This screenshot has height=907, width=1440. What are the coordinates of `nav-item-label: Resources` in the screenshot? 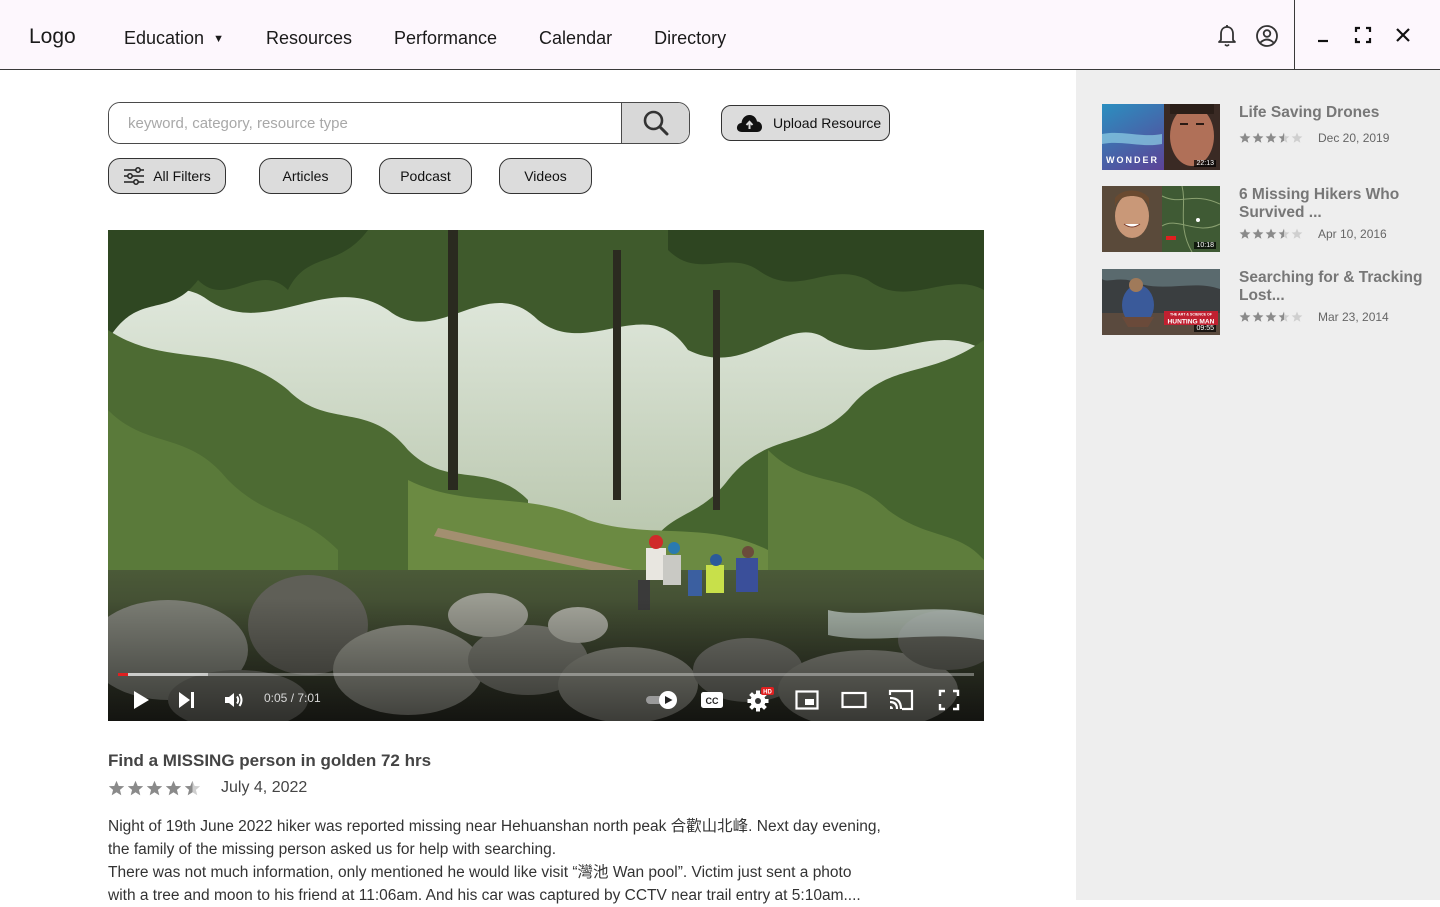 It's located at (308, 38).